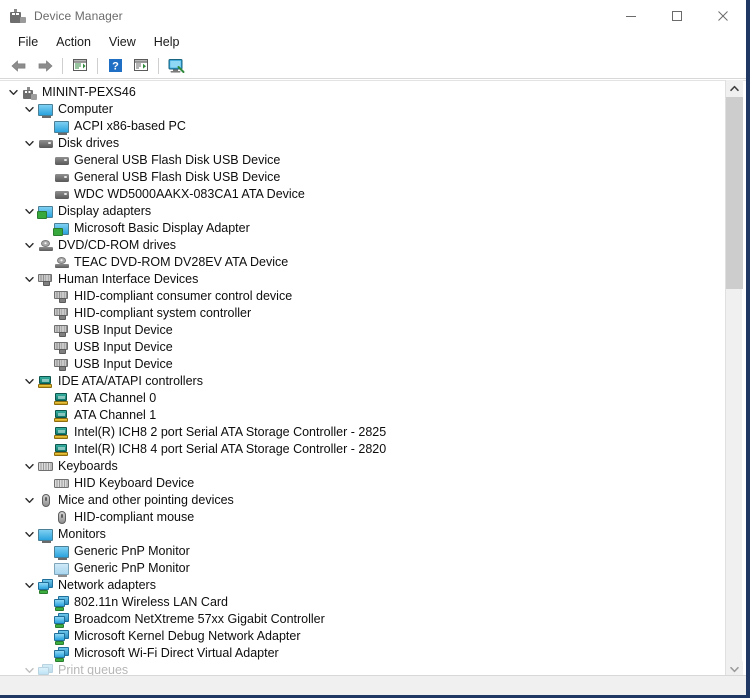 The height and width of the screenshot is (698, 750). What do you see at coordinates (85, 109) in the screenshot?
I see `tree-node-label: Computer` at bounding box center [85, 109].